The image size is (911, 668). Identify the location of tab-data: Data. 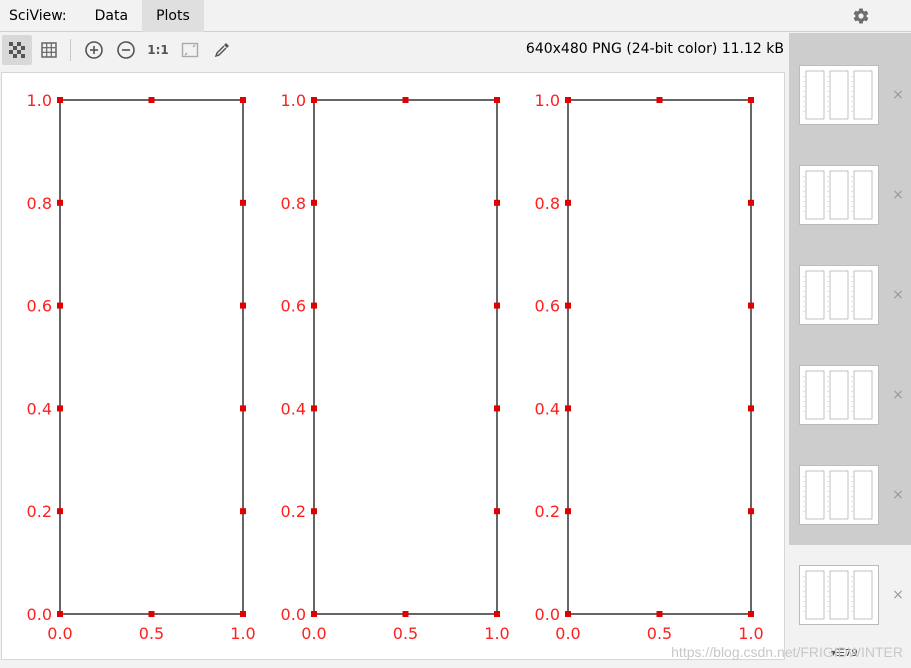
(111, 16).